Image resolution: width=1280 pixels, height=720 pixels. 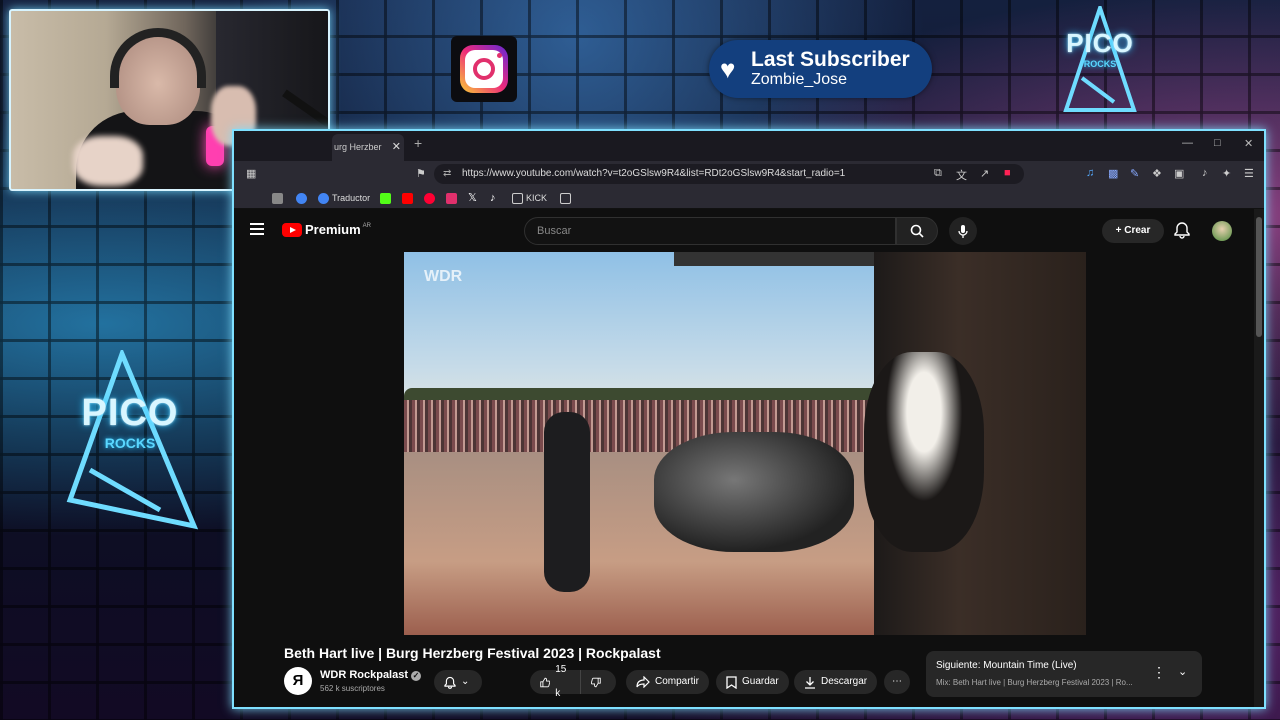 I want to click on bookmark-translator: Traductor, so click(x=344, y=198).